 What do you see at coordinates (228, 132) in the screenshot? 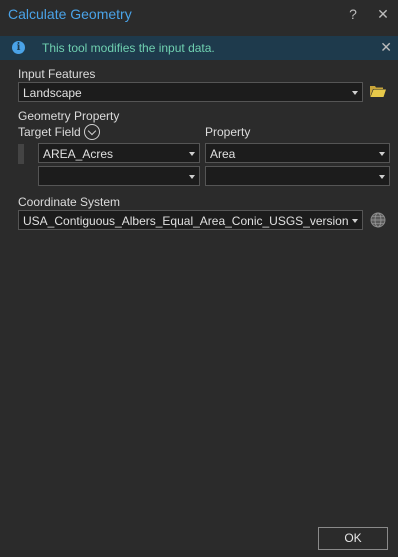
I see `property-header: Property` at bounding box center [228, 132].